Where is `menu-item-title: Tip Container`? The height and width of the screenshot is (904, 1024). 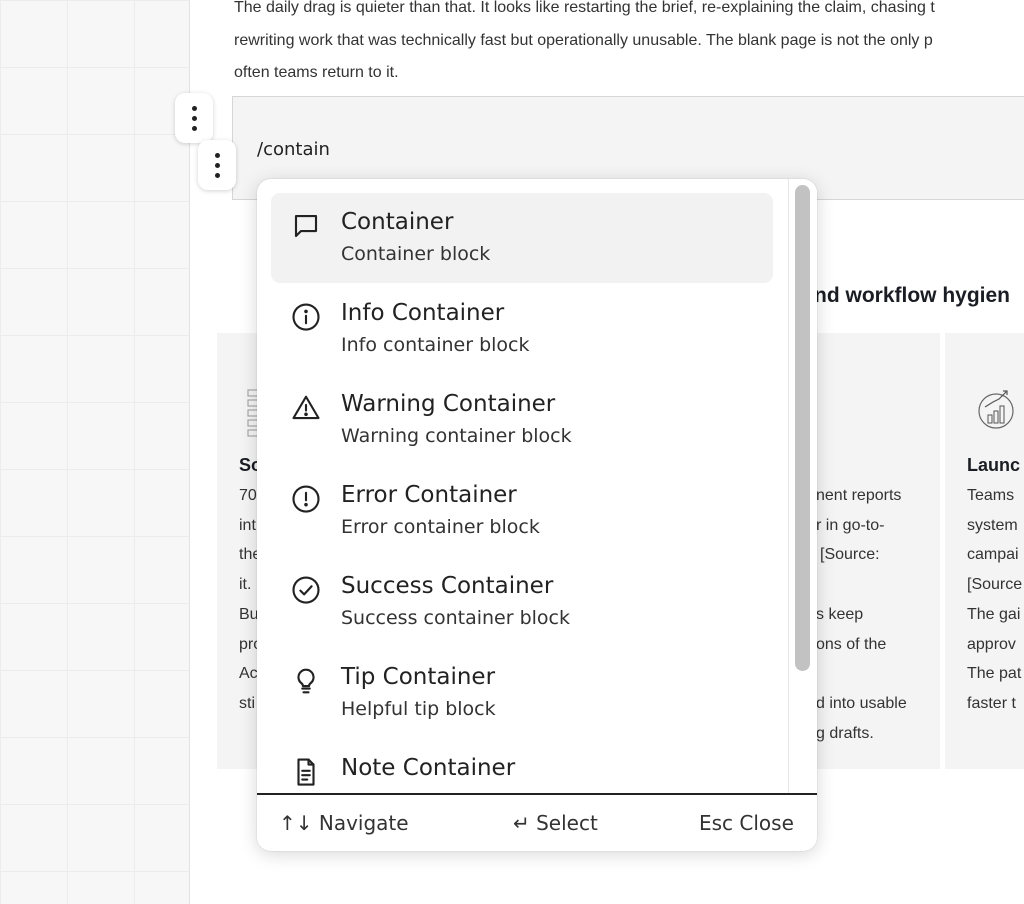
menu-item-title: Tip Container is located at coordinates (418, 677).